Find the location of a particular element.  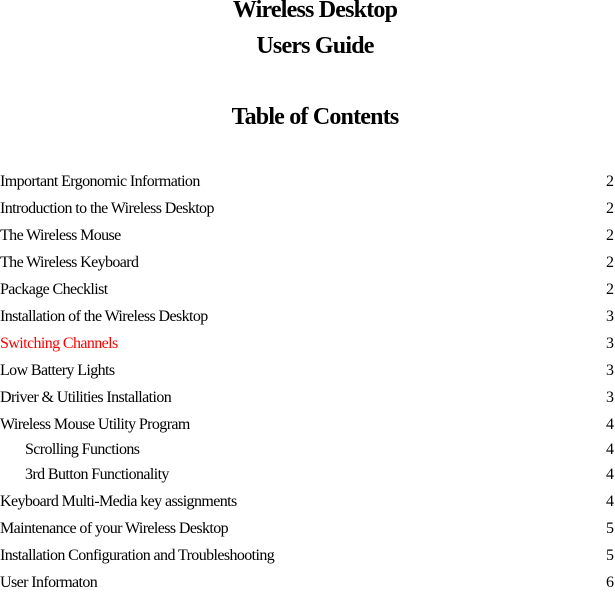

toc-subentry-3rd-button-functionality: 3rd Button Functionality 4 is located at coordinates (307, 475).